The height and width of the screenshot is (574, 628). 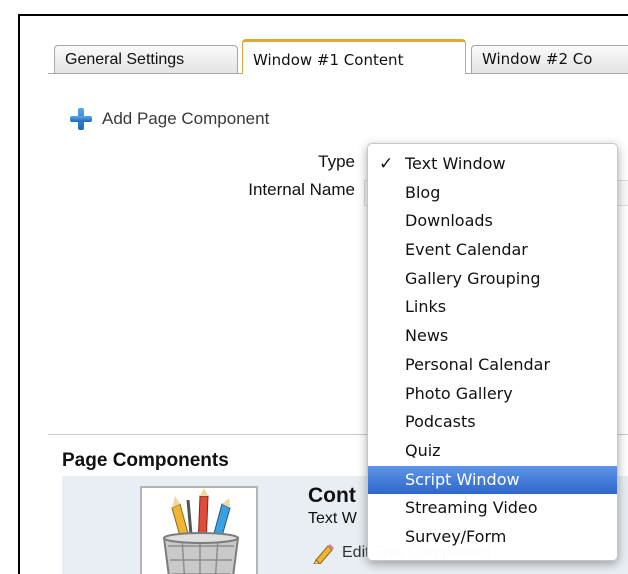 I want to click on menu-item-survey-form: Survey/Form, so click(x=492, y=537).